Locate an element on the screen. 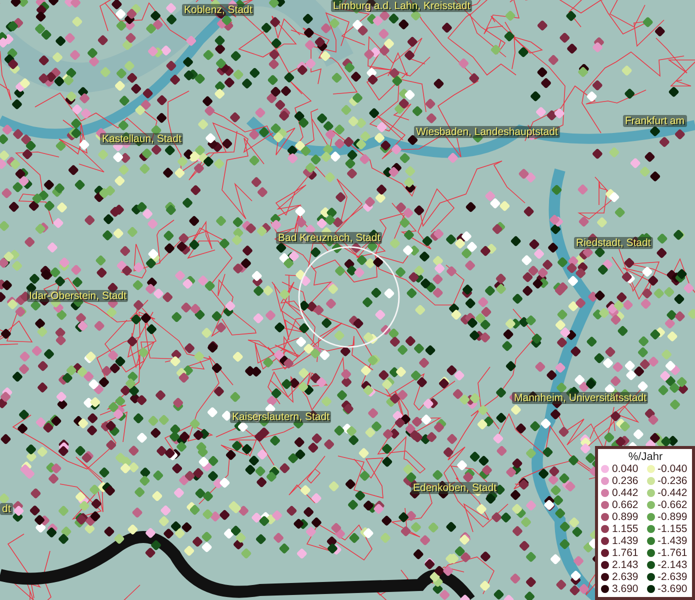  legend-label: 0.899 is located at coordinates (625, 517).